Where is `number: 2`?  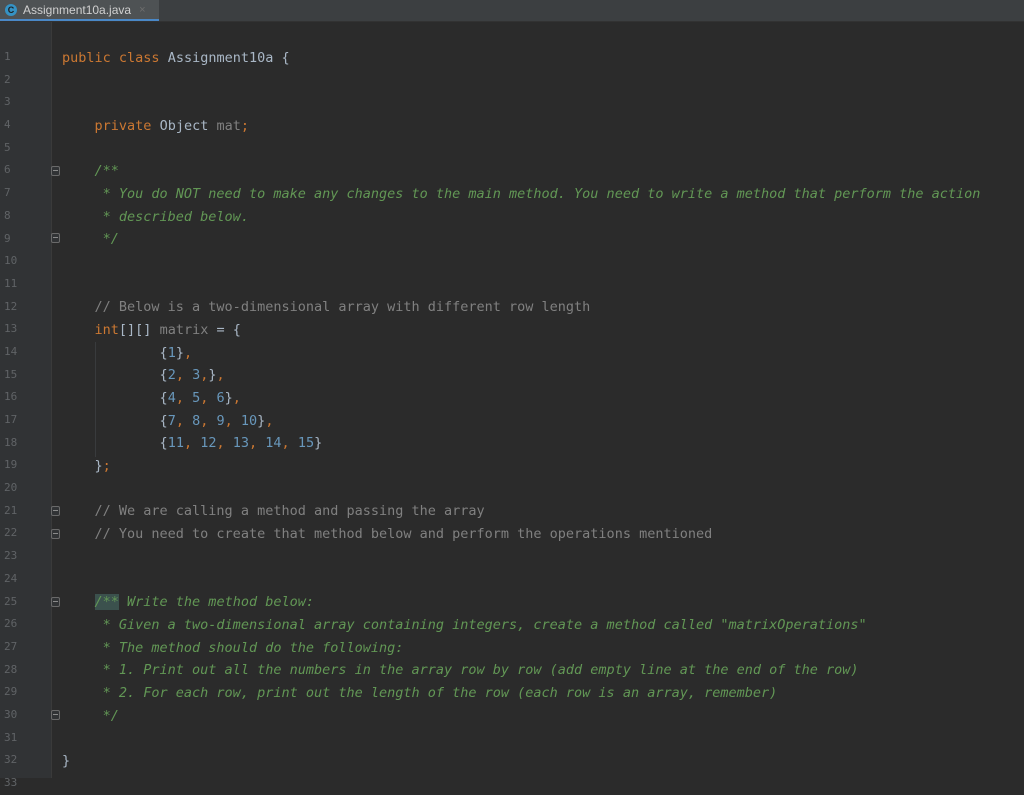 number: 2 is located at coordinates (171, 375).